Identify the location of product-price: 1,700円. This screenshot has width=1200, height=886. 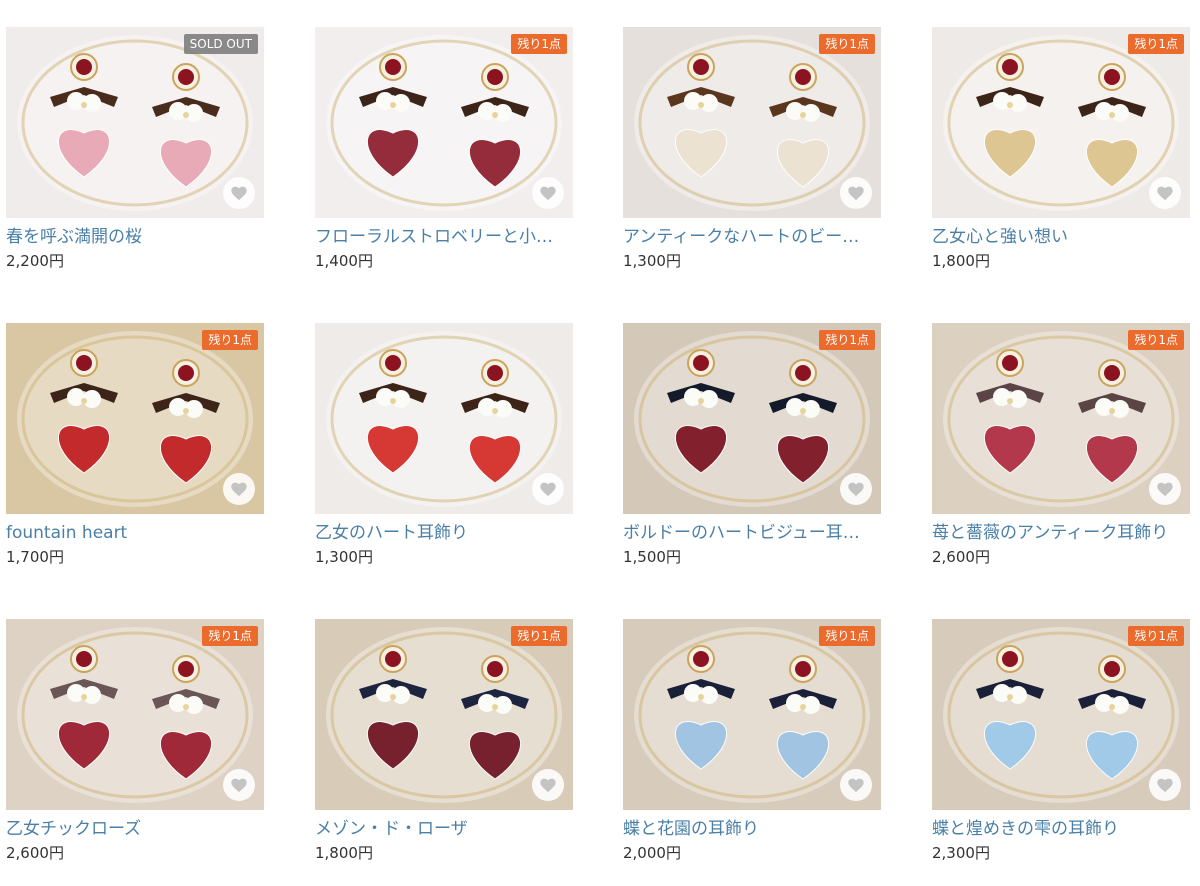
(35, 557).